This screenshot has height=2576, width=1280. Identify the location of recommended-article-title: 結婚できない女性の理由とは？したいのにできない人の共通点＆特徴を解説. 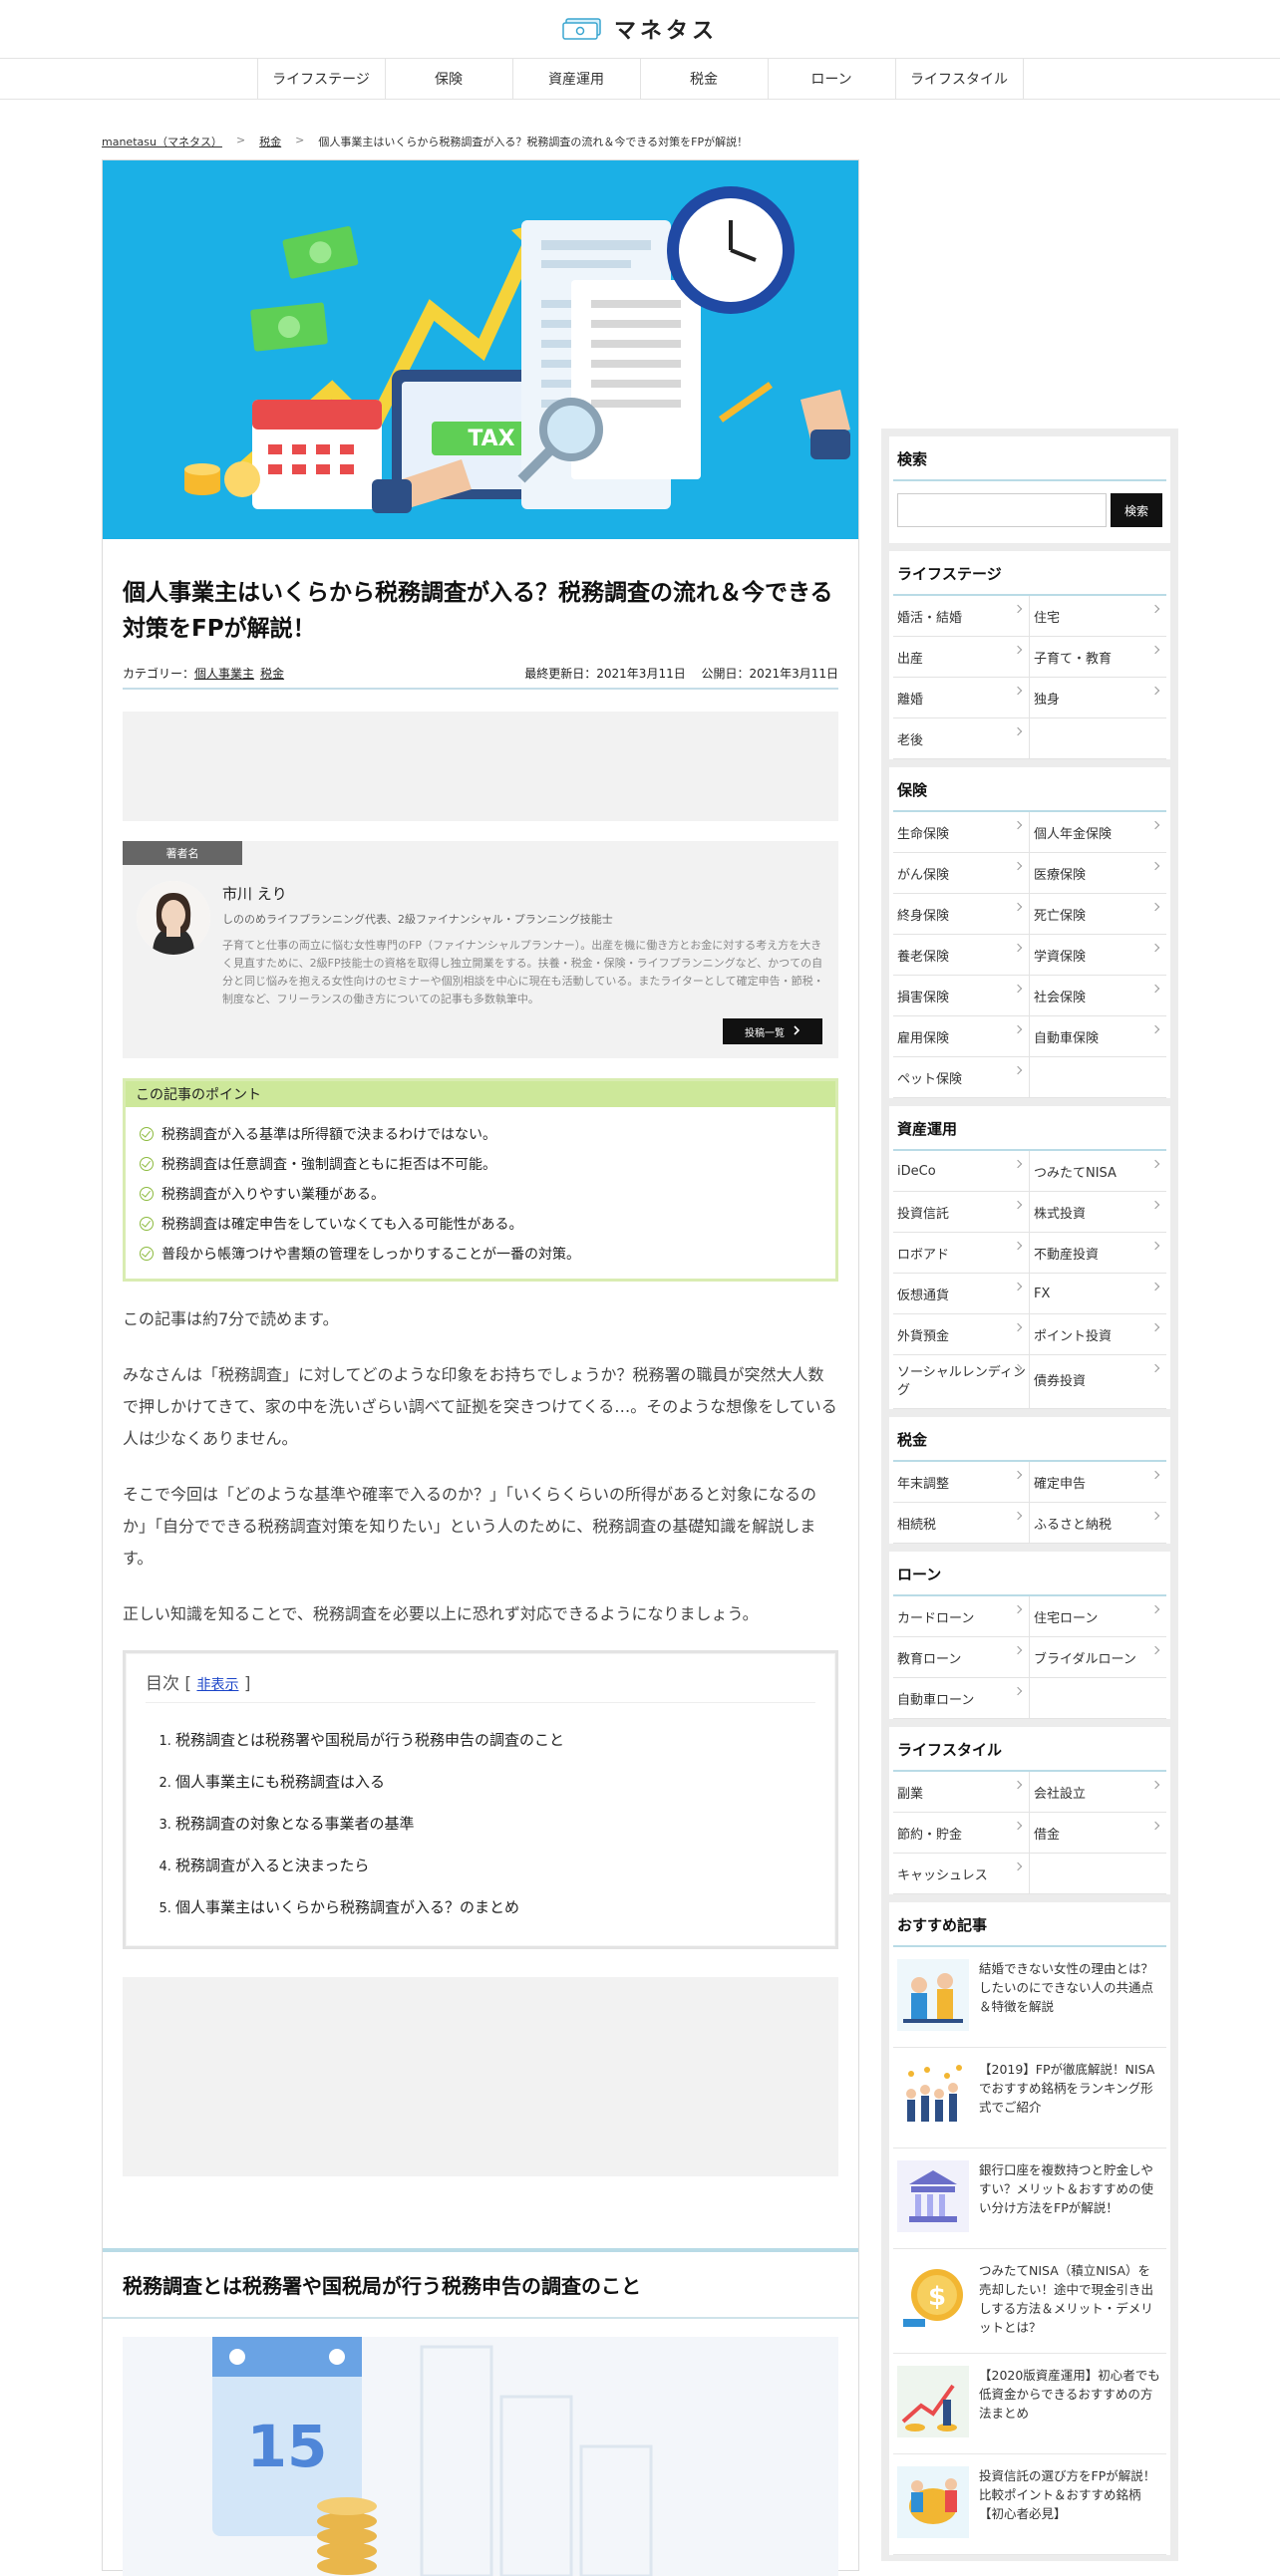
(1066, 1987).